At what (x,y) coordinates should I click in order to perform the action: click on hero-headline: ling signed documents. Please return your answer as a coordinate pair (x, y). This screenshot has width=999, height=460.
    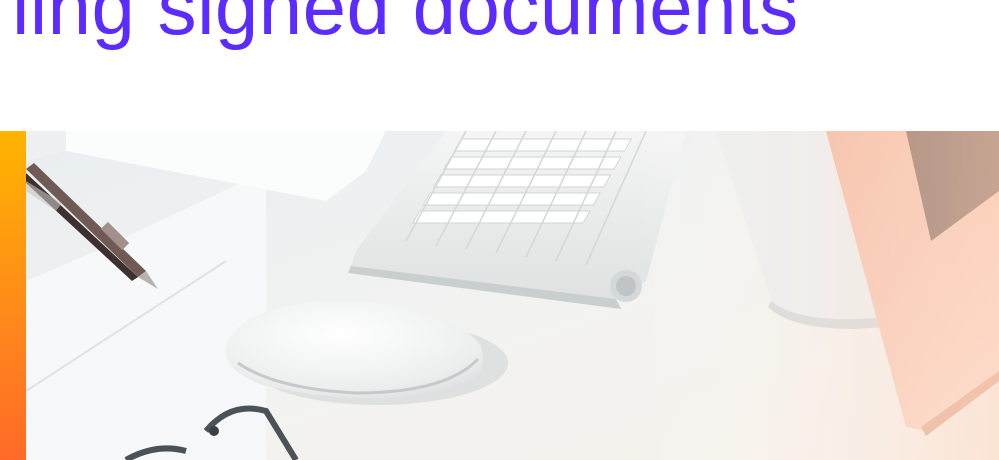
    Looking at the image, I should click on (405, 25).